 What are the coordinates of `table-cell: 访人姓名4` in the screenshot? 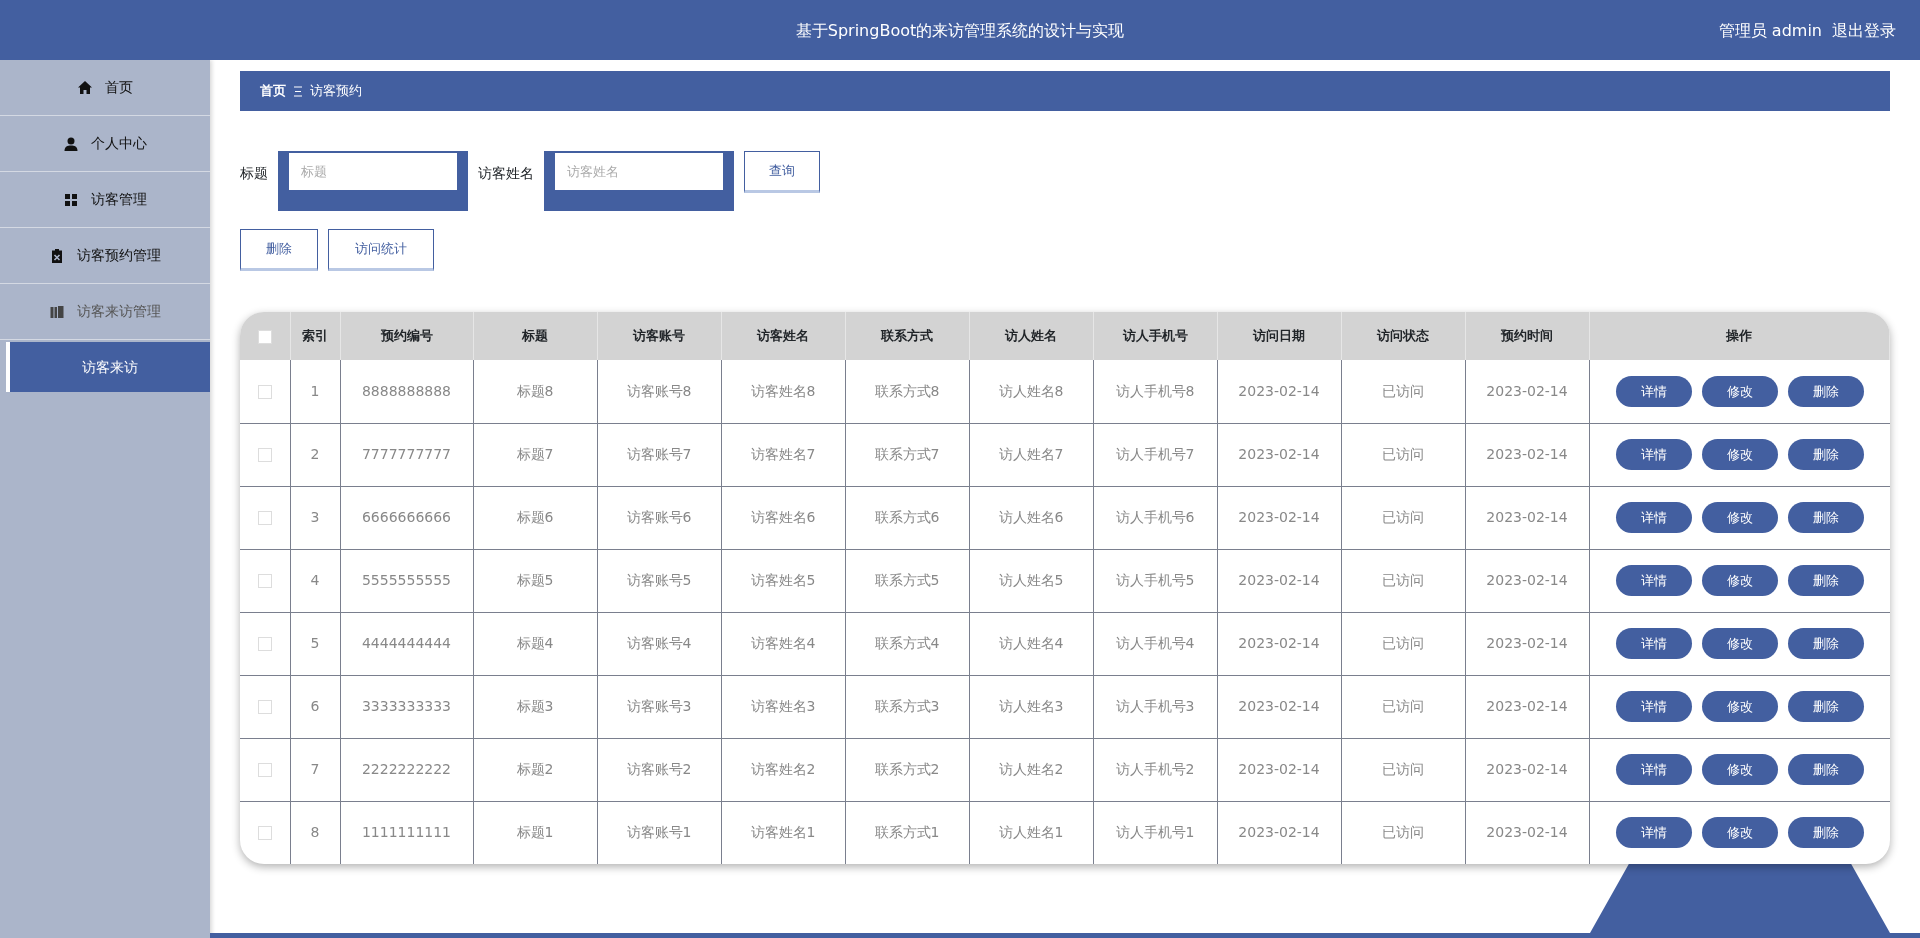 It's located at (1031, 643).